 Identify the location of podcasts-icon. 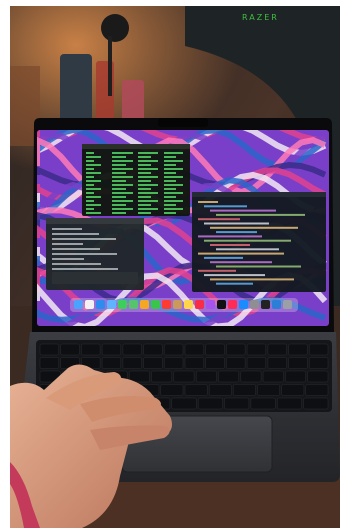
(210, 304).